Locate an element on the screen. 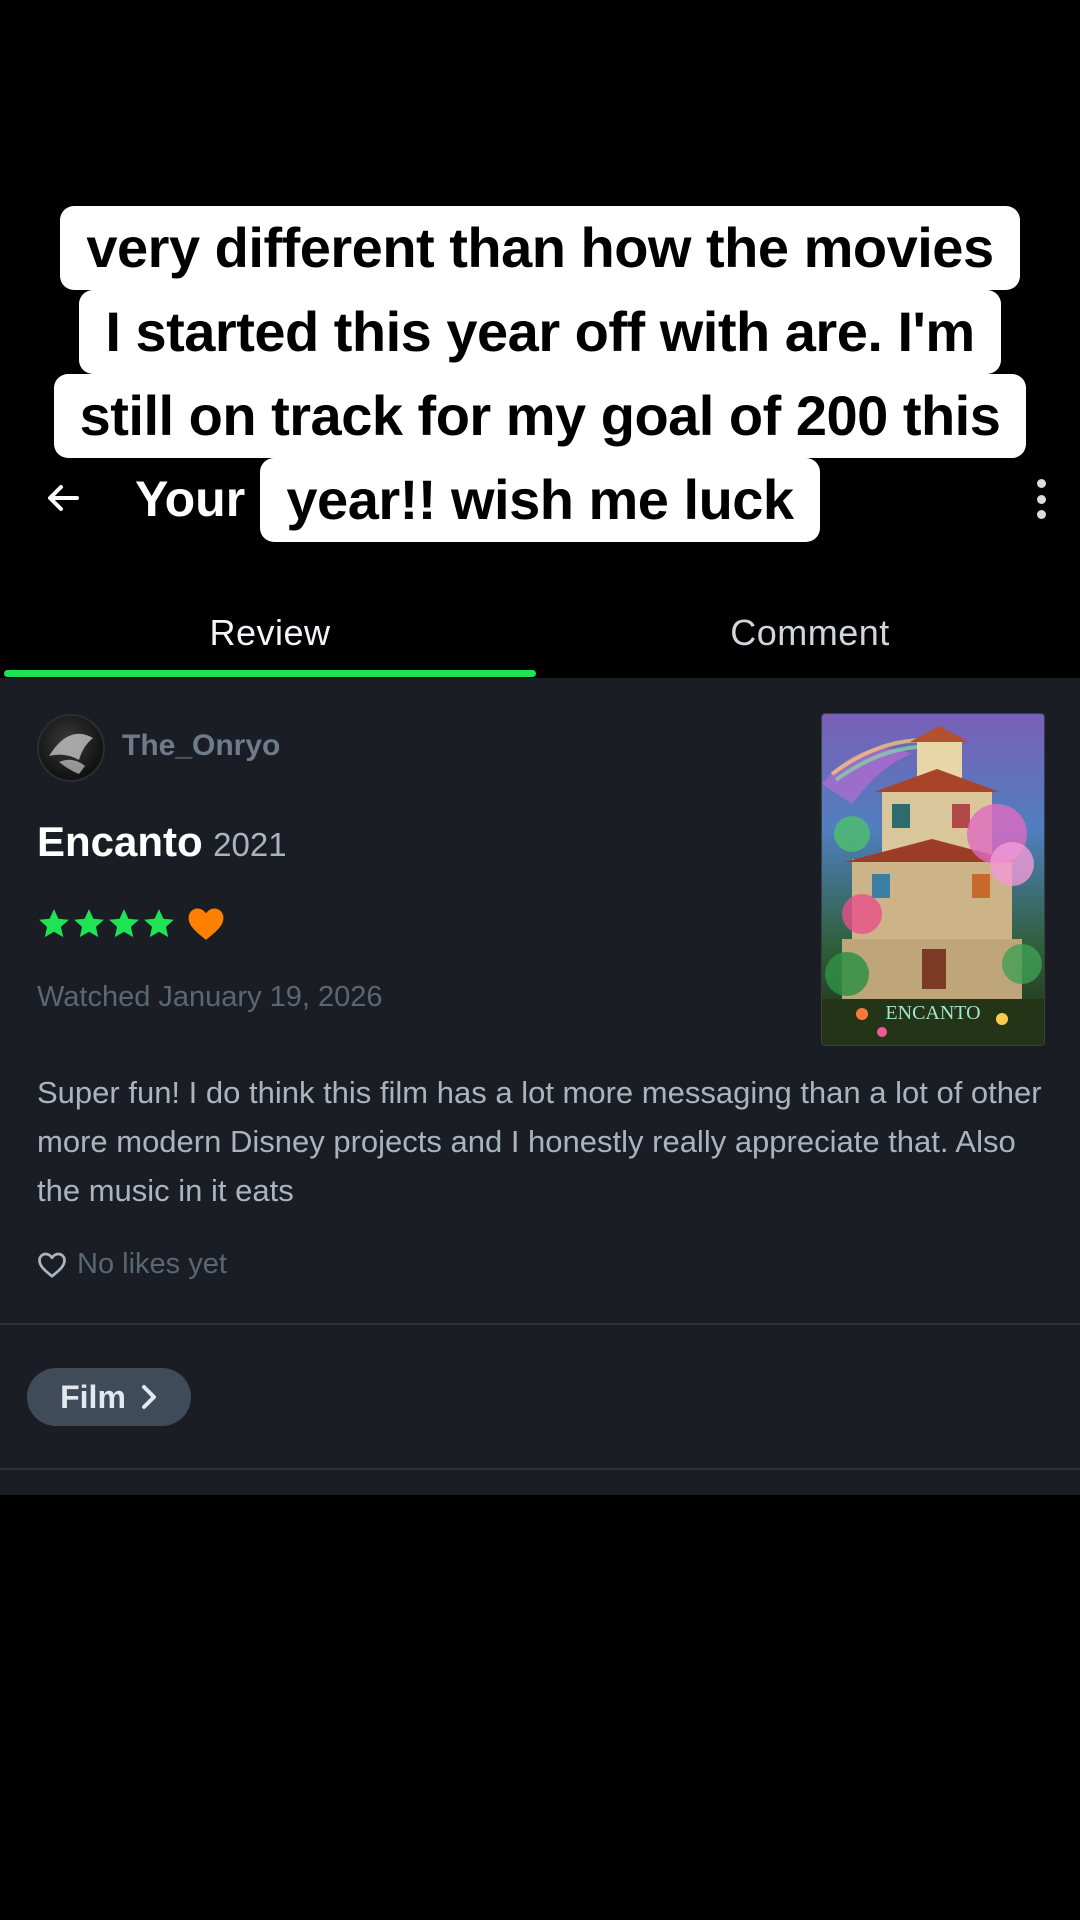  tab-bar: Review Comment is located at coordinates (540, 633).